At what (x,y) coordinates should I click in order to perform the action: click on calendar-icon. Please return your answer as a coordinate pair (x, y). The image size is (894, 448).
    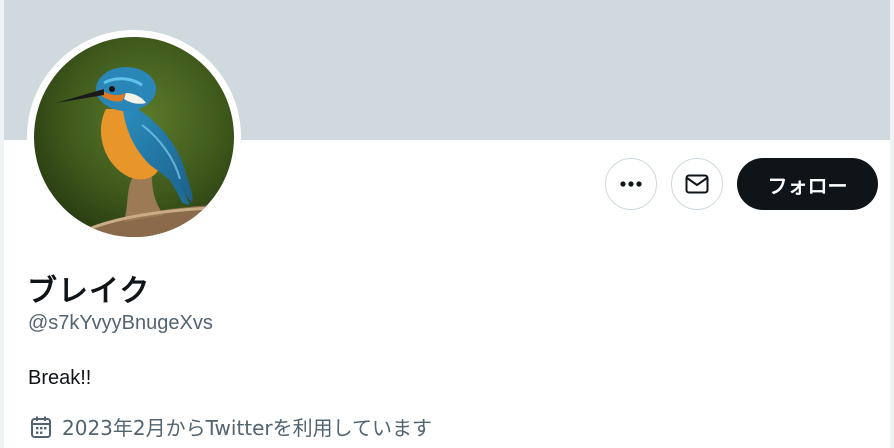
    Looking at the image, I should click on (41, 427).